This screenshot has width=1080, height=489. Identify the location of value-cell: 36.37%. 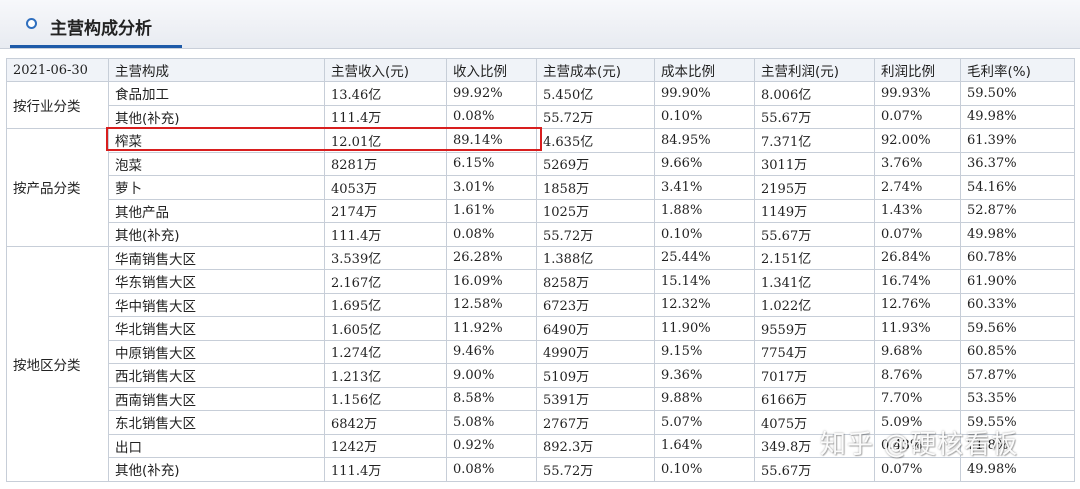
(1017, 163).